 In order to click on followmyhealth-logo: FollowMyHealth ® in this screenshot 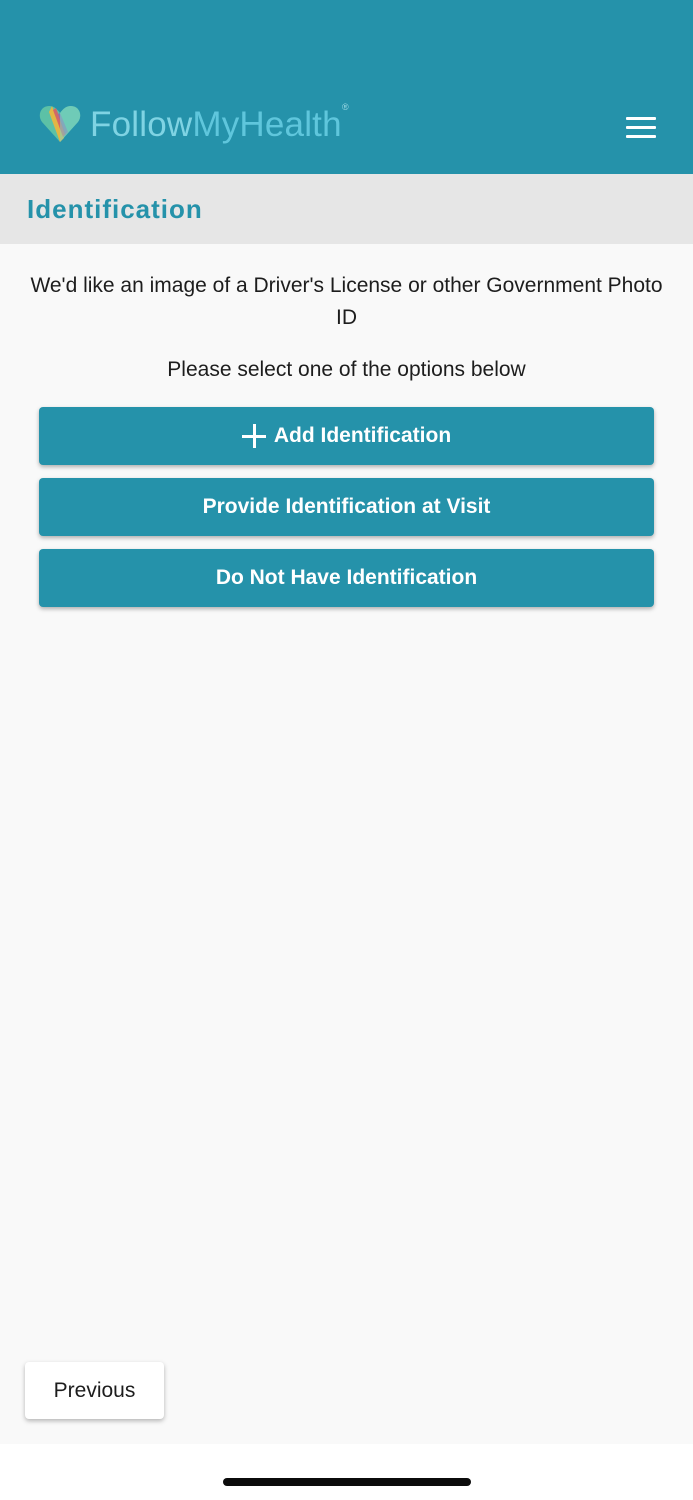, I will do `click(193, 124)`.